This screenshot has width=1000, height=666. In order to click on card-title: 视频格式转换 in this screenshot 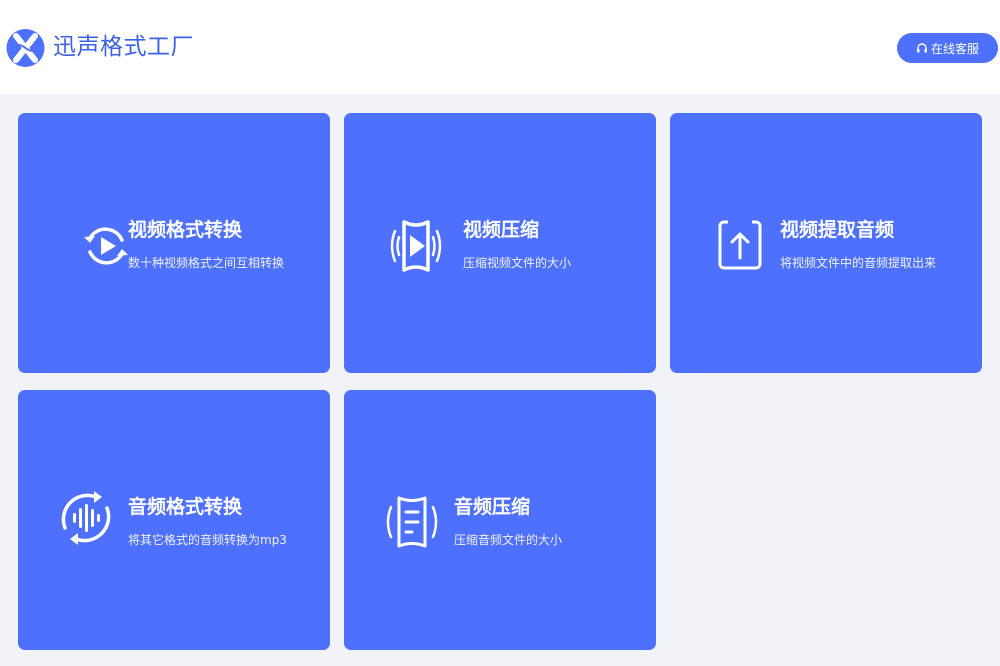, I will do `click(185, 230)`.